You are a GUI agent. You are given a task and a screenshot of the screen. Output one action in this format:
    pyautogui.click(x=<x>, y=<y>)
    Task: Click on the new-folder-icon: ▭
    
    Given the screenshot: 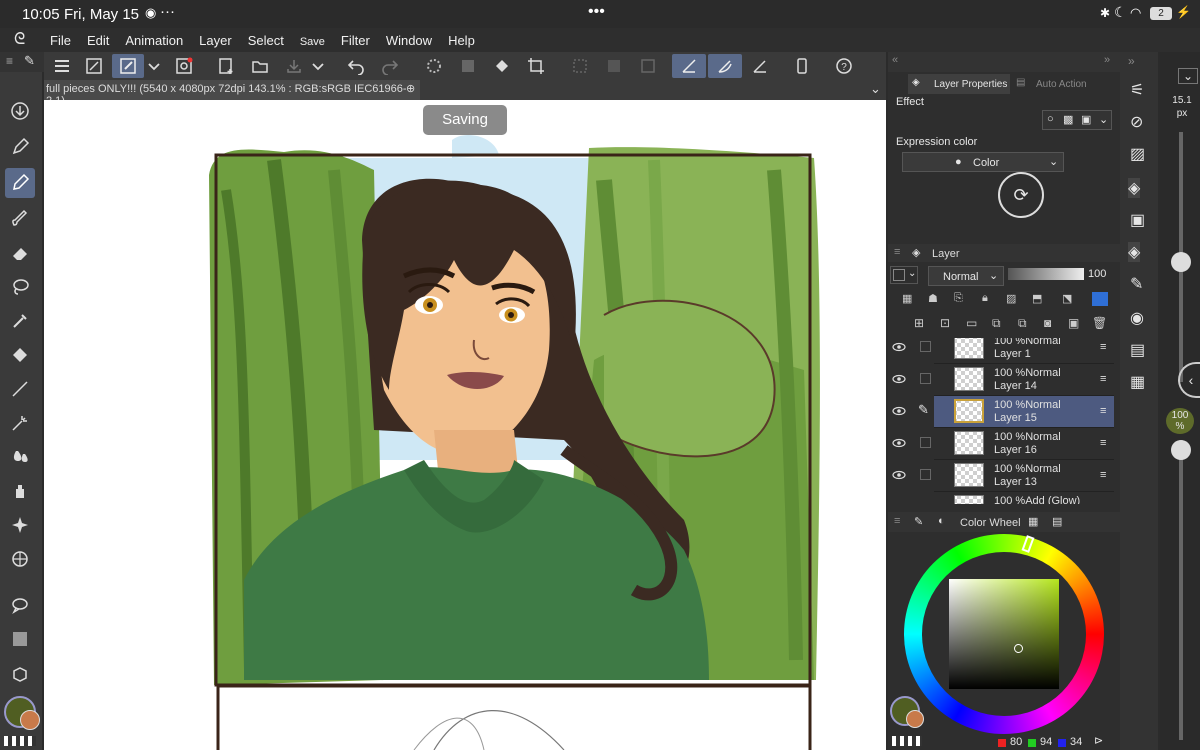 What is the action you would take?
    pyautogui.click(x=971, y=323)
    